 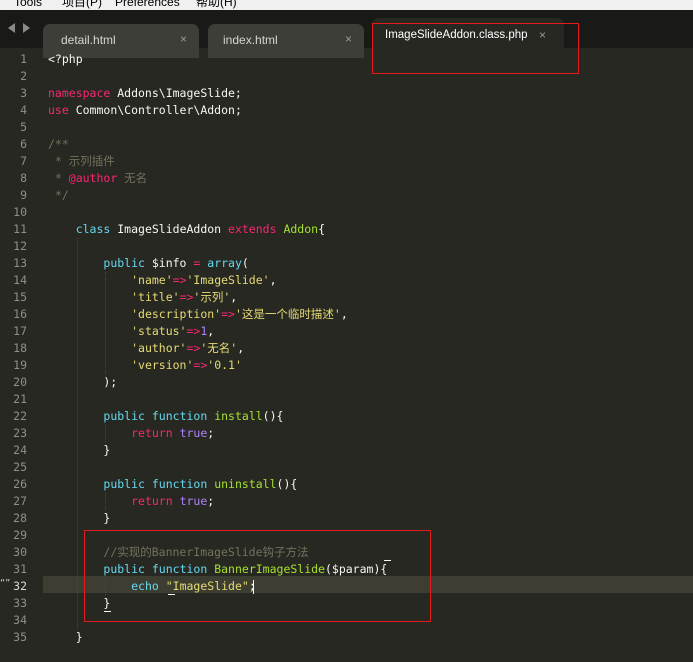 I want to click on code-line: public function uninstall(){, so click(x=172, y=484).